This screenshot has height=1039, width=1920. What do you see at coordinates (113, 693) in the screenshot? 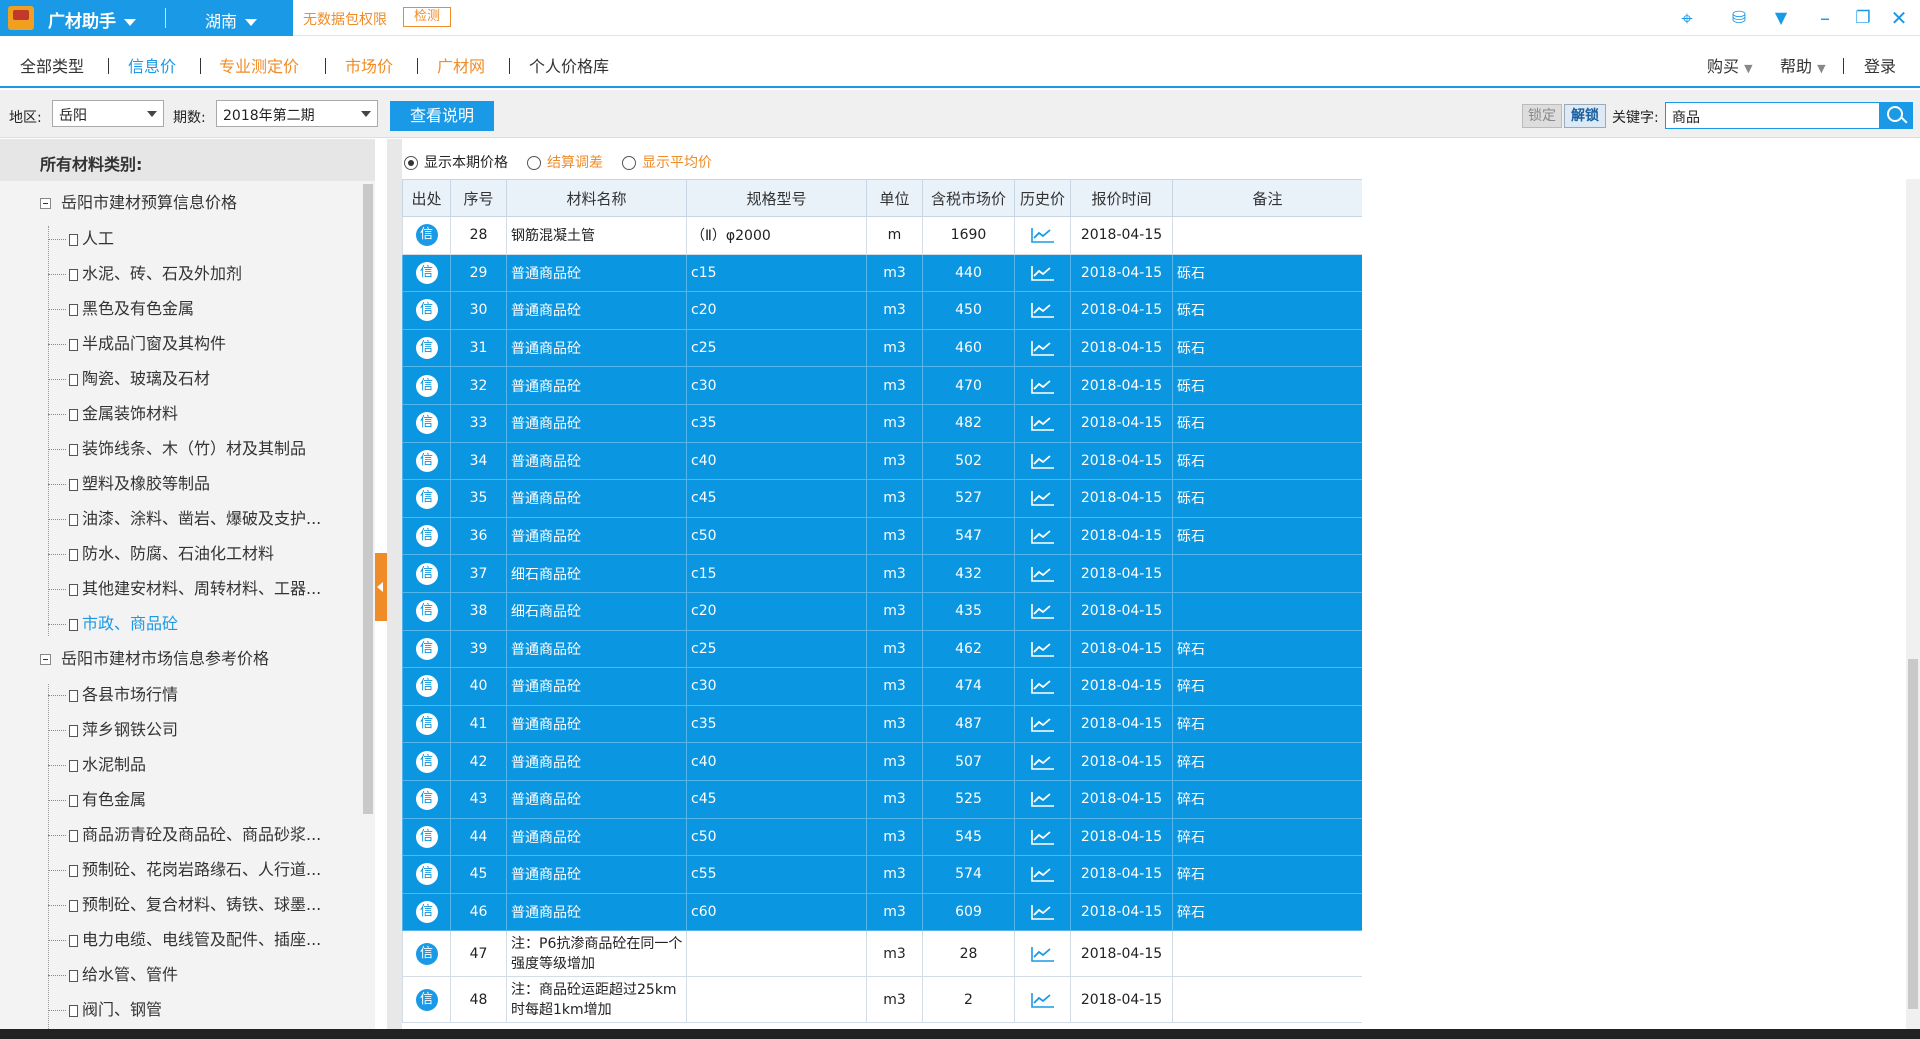
I see `tree-item: 各县市场行情` at bounding box center [113, 693].